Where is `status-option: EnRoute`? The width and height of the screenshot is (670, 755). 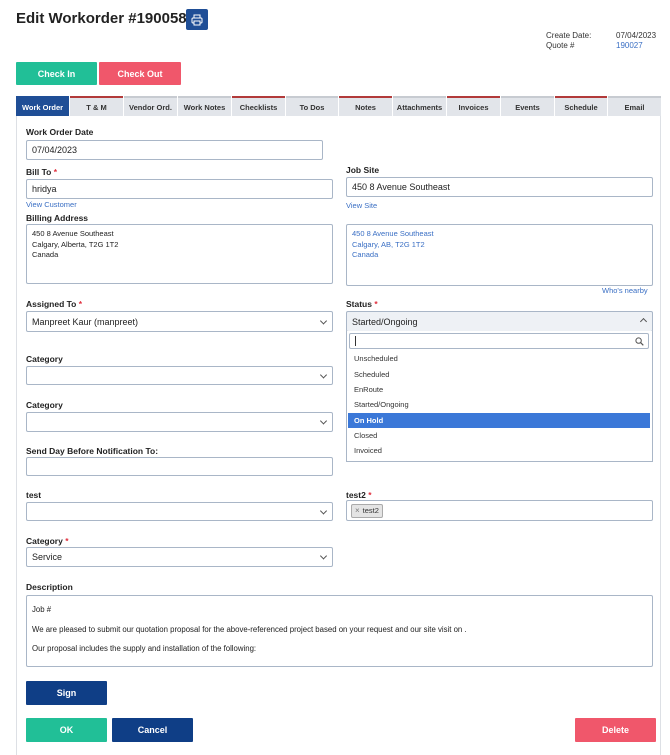 status-option: EnRoute is located at coordinates (499, 389).